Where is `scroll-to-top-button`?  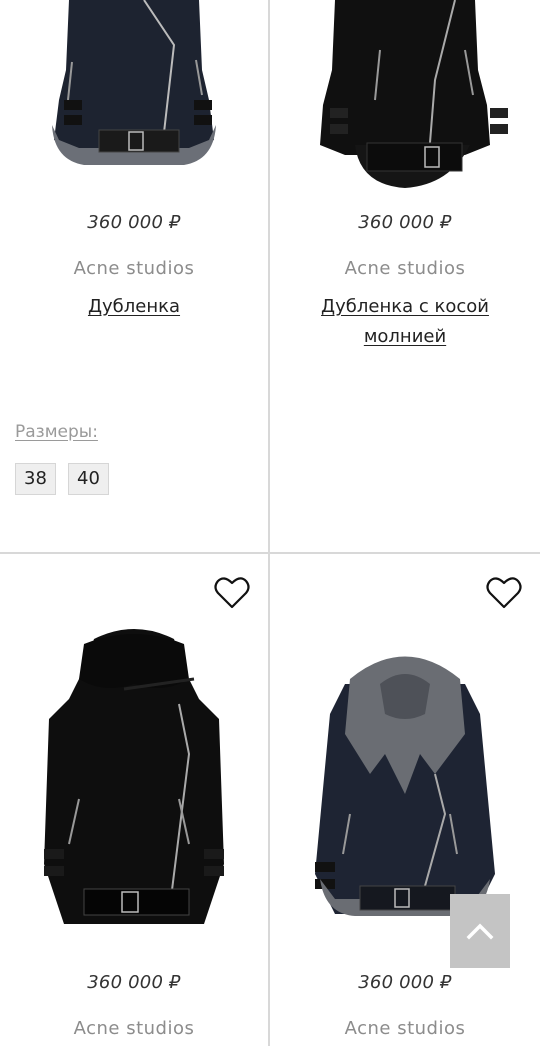
scroll-to-top-button is located at coordinates (480, 931).